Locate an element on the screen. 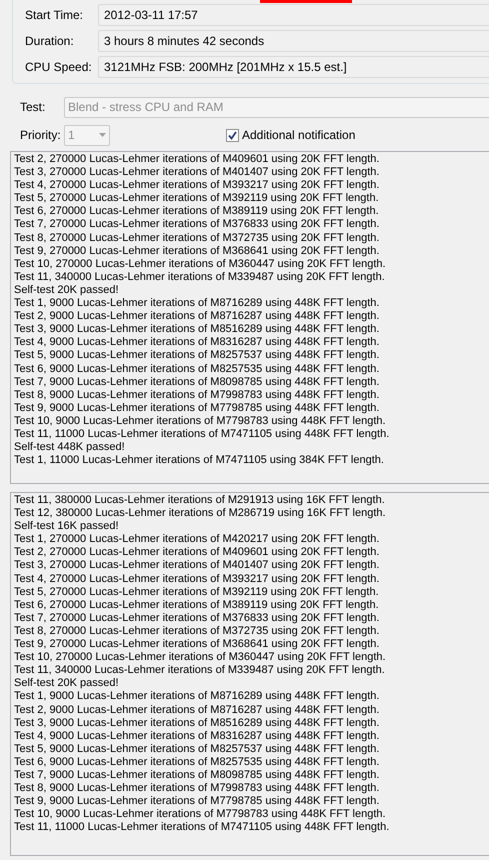  log-line: Self-test 16K passed! is located at coordinates (67, 527).